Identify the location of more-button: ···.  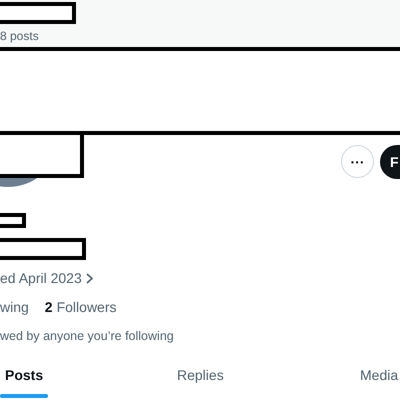
(357, 161).